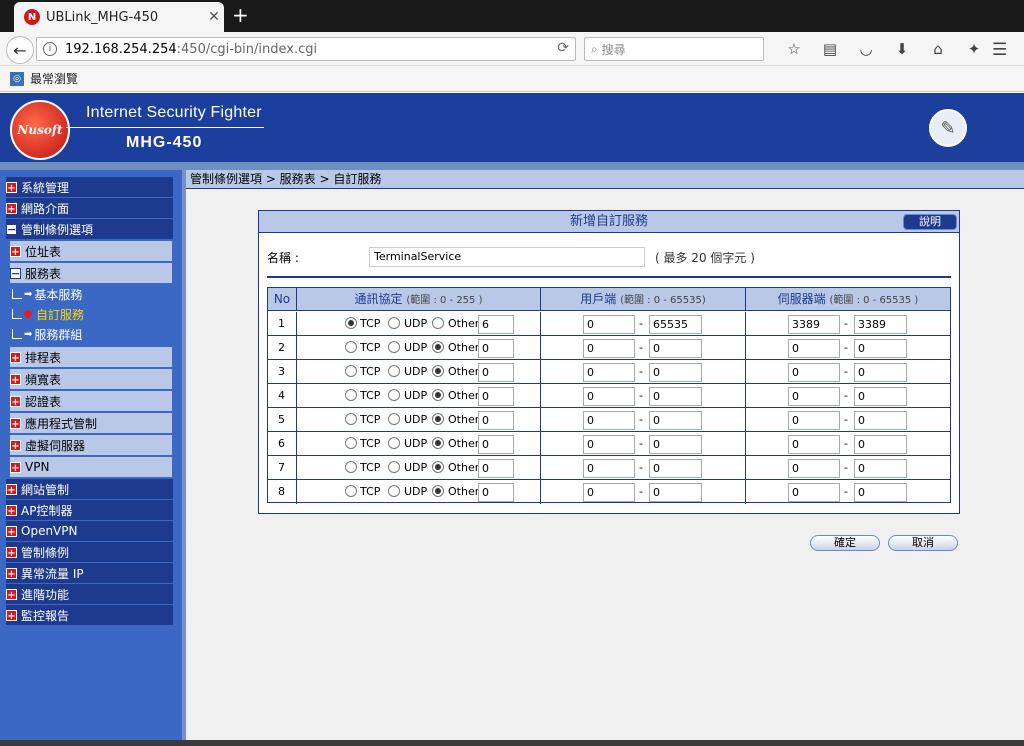  What do you see at coordinates (507, 257) in the screenshot?
I see `service-name-input: TerminalService` at bounding box center [507, 257].